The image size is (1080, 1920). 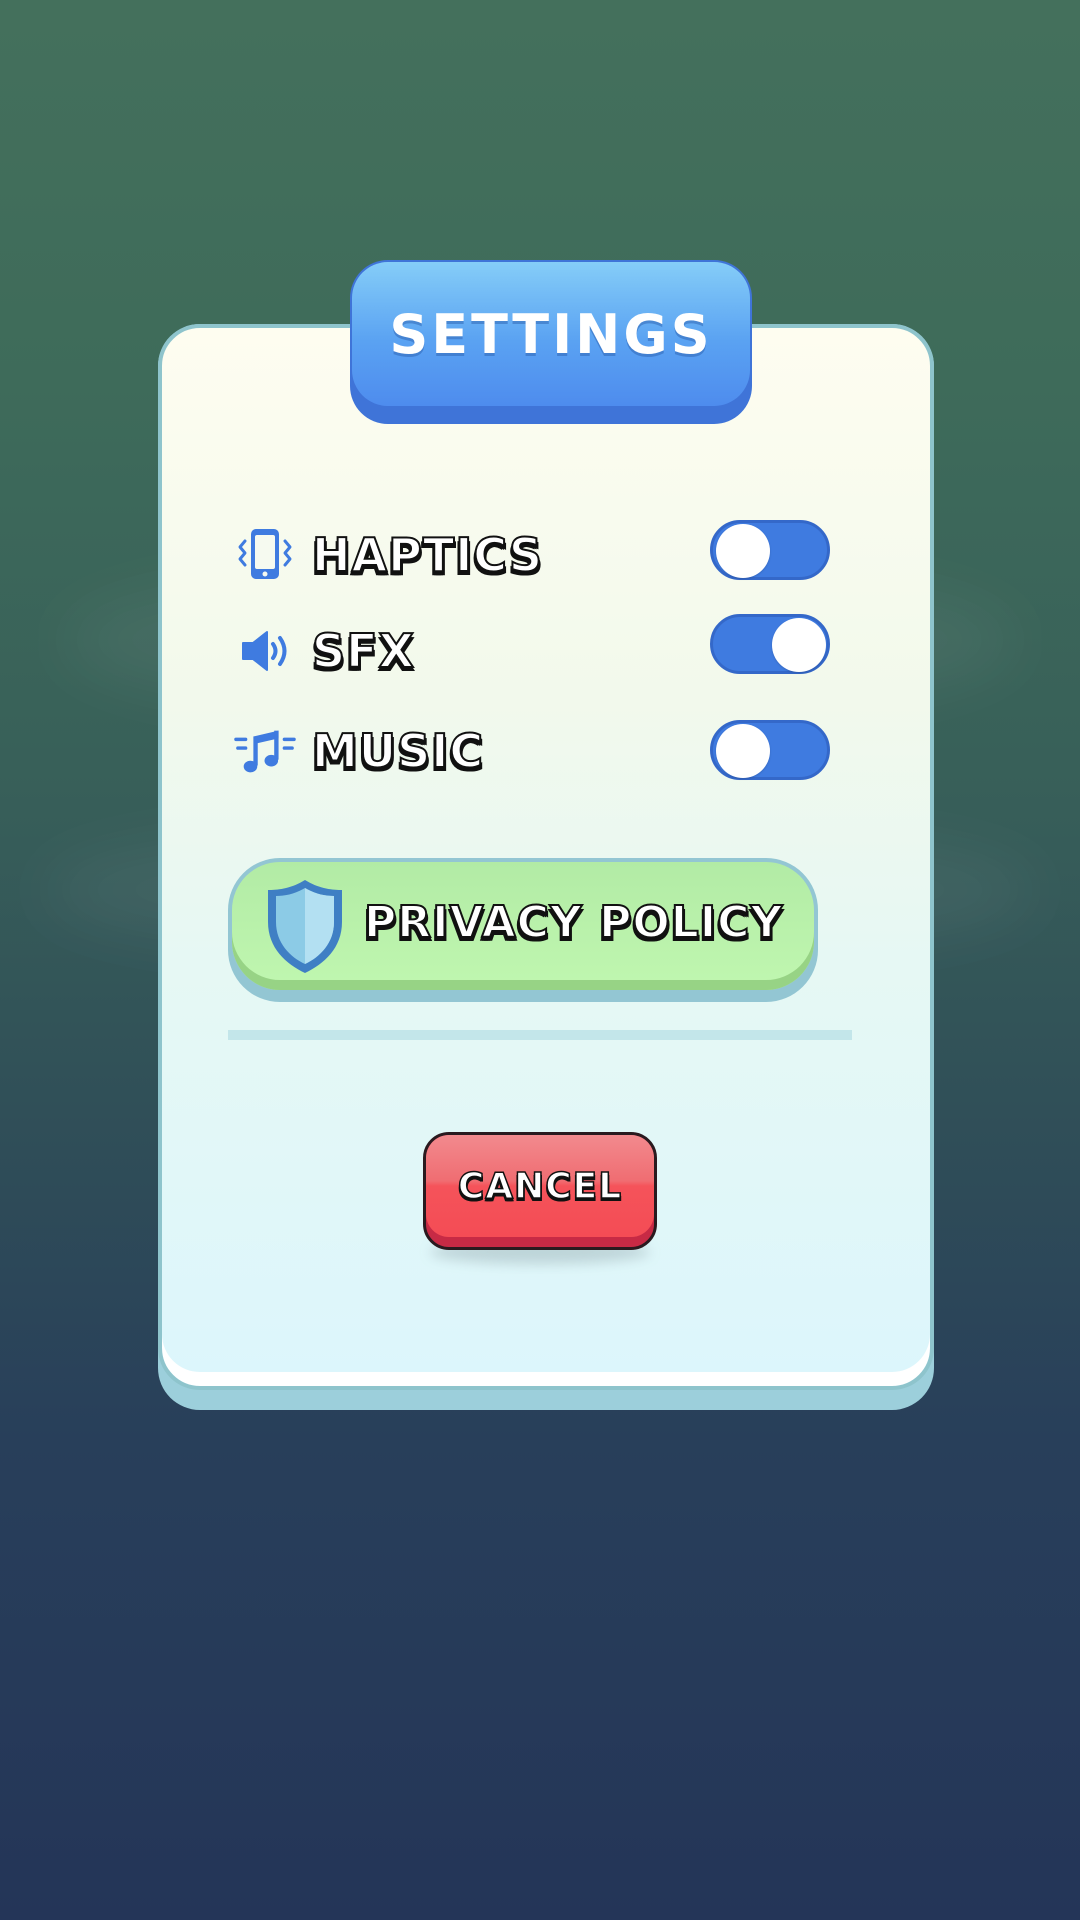 What do you see at coordinates (265, 555) in the screenshot?
I see `phone-vibrate-icon` at bounding box center [265, 555].